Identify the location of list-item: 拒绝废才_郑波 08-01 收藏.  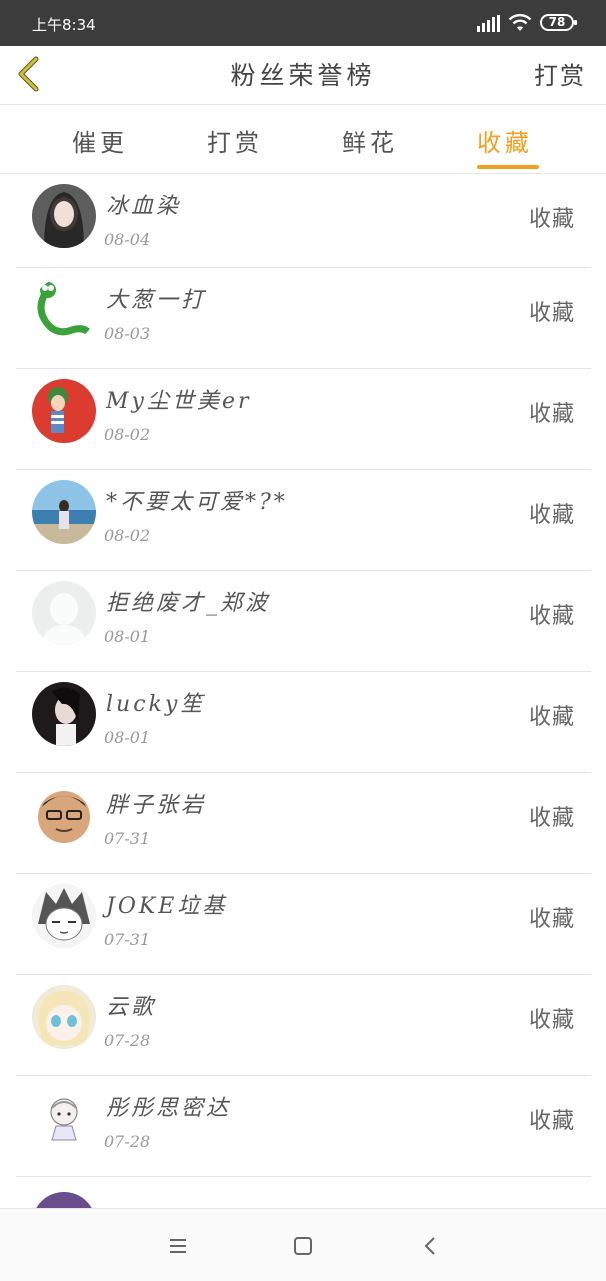
(303, 621).